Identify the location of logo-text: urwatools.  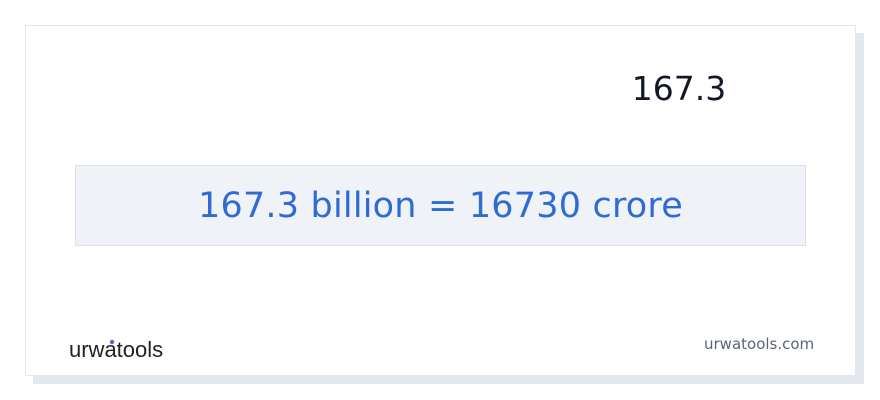
(116, 349).